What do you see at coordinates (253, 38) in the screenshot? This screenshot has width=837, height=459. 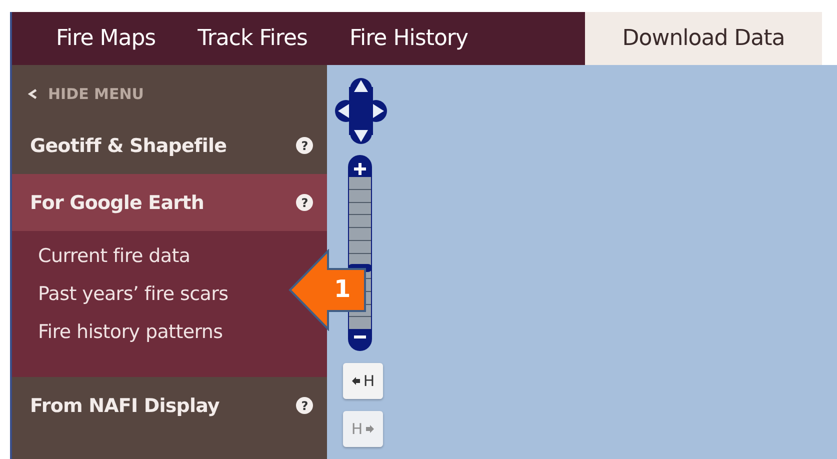 I see `nav-tab: Track Fires` at bounding box center [253, 38].